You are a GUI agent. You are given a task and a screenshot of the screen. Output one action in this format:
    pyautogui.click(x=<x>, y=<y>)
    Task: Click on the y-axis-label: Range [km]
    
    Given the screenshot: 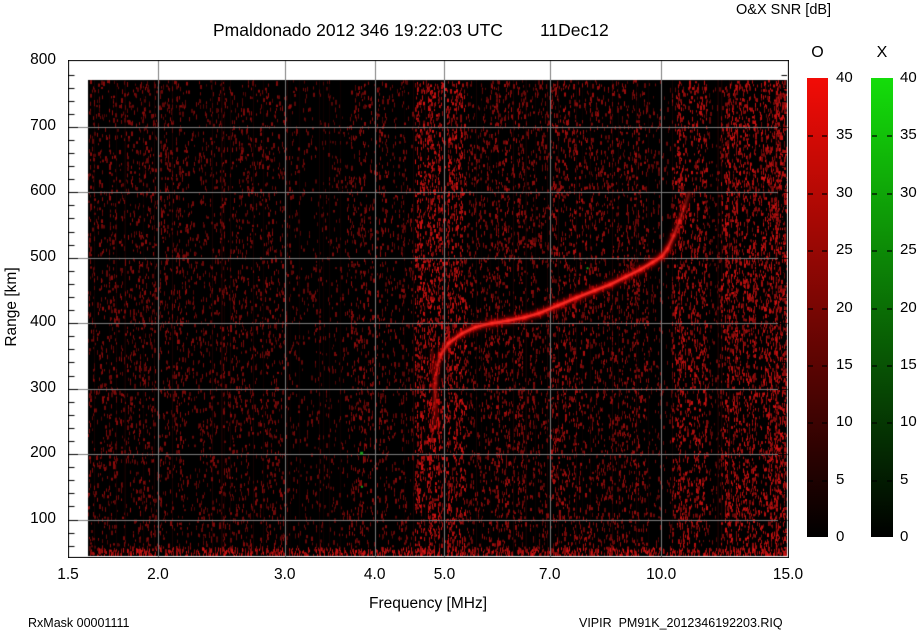 What is the action you would take?
    pyautogui.click(x=11, y=307)
    